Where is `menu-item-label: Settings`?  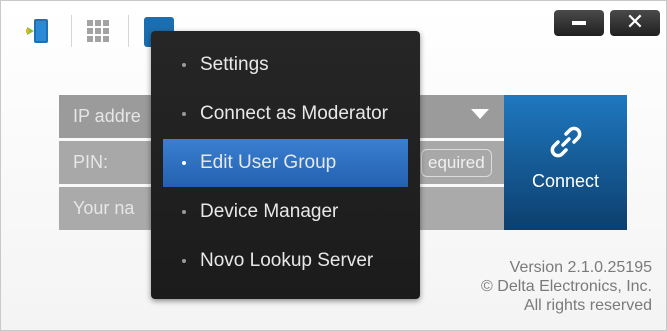
menu-item-label: Settings is located at coordinates (234, 64).